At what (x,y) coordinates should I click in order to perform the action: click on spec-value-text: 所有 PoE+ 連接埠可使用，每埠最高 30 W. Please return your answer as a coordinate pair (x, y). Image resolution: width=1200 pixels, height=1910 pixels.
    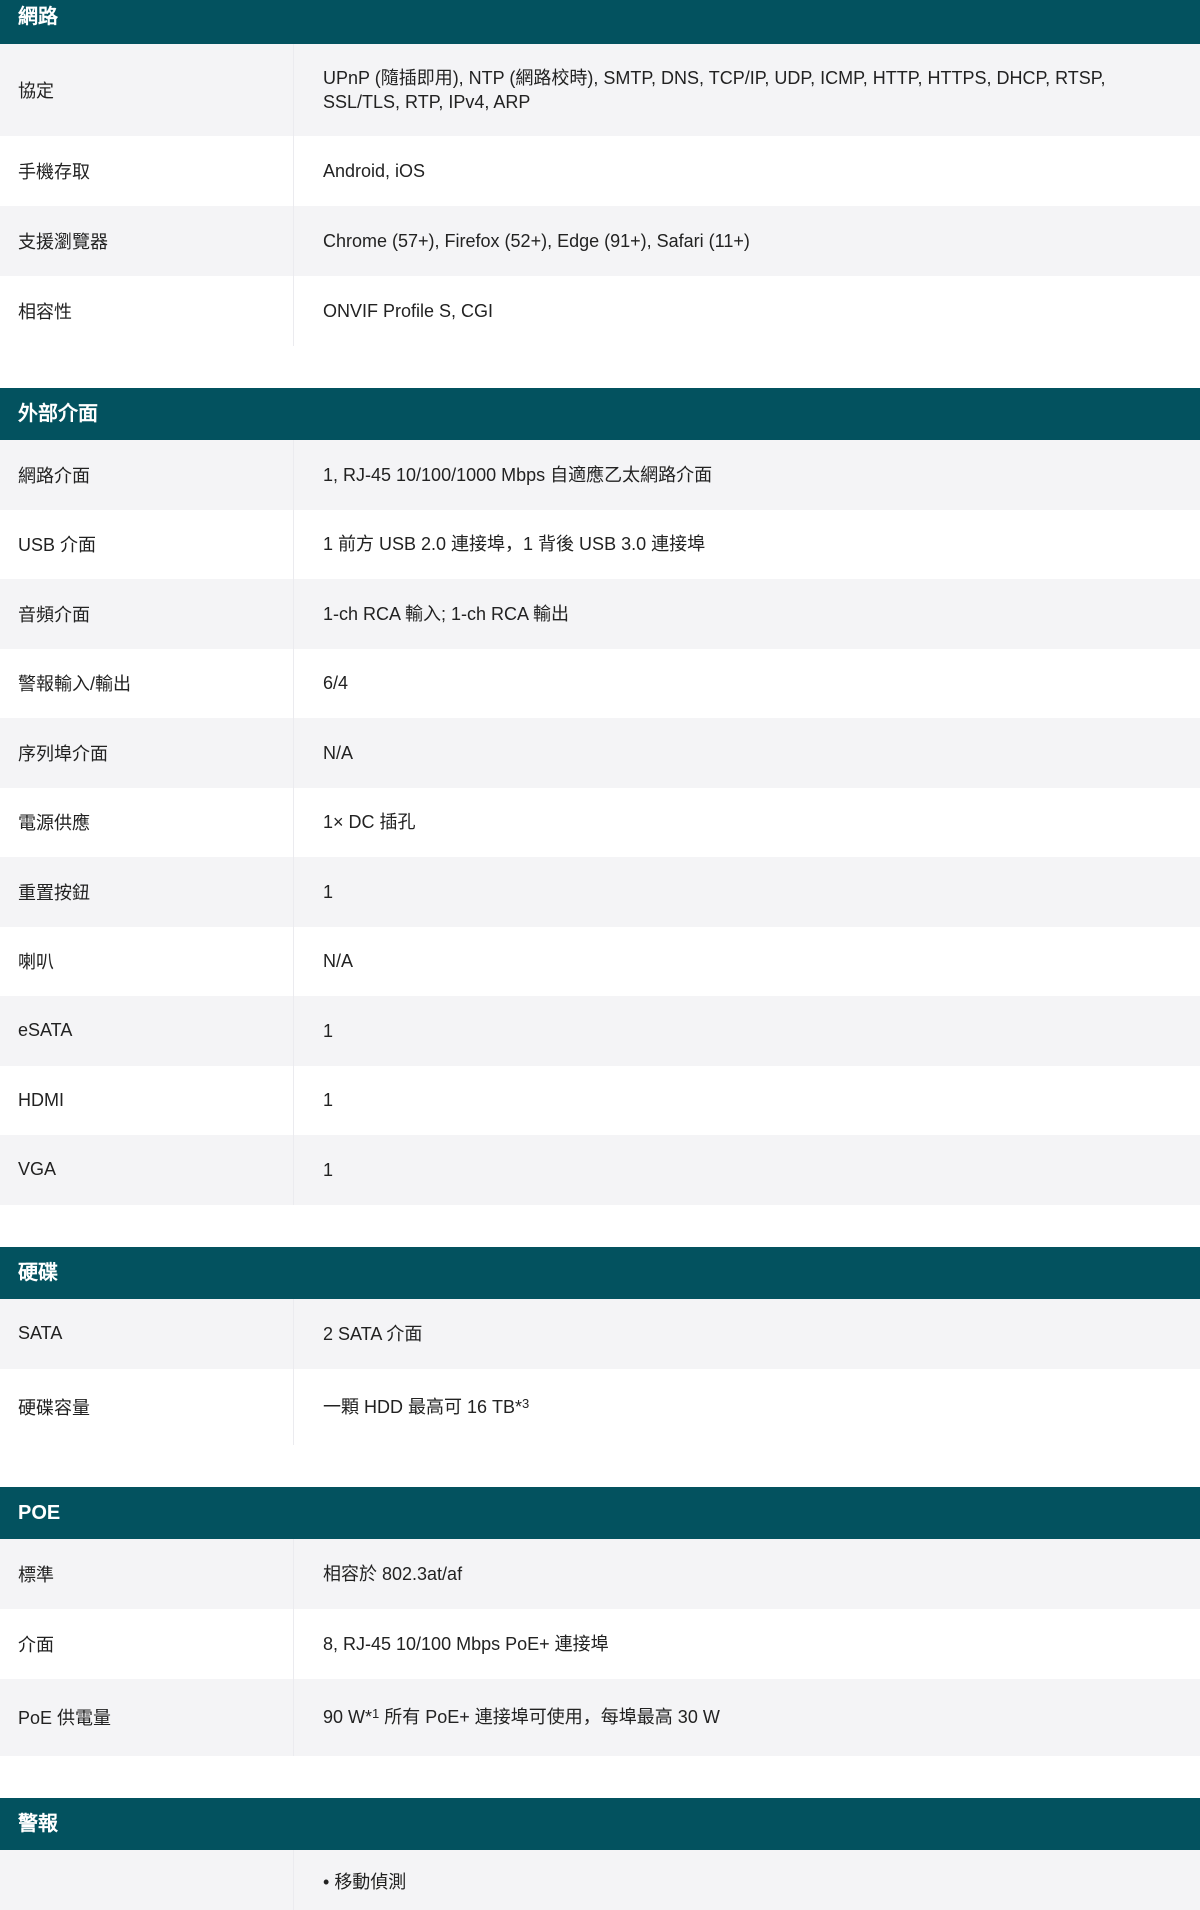
    Looking at the image, I should click on (549, 1717).